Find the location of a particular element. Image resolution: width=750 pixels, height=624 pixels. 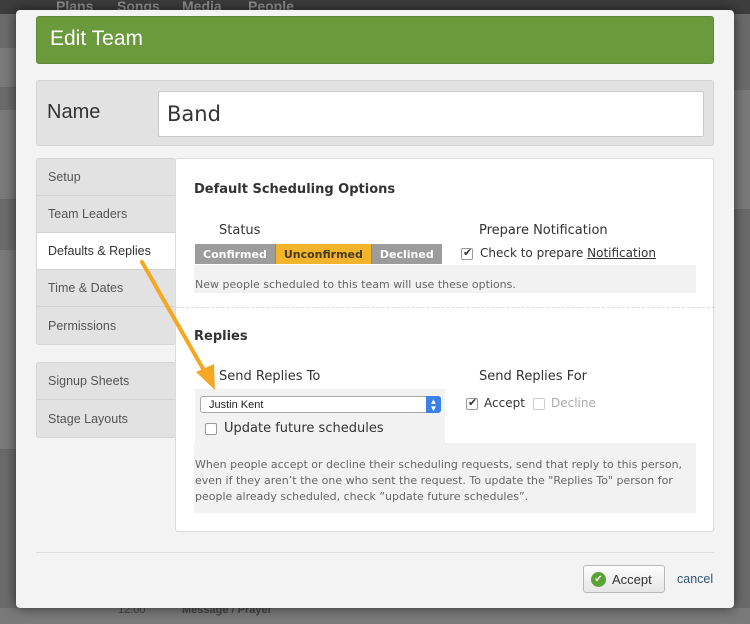

name-section: Name Band is located at coordinates (375, 113).